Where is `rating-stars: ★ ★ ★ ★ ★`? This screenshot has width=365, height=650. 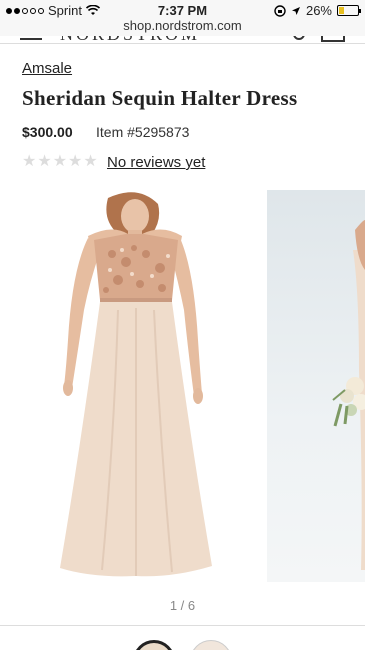 rating-stars: ★ ★ ★ ★ ★ is located at coordinates (60, 162).